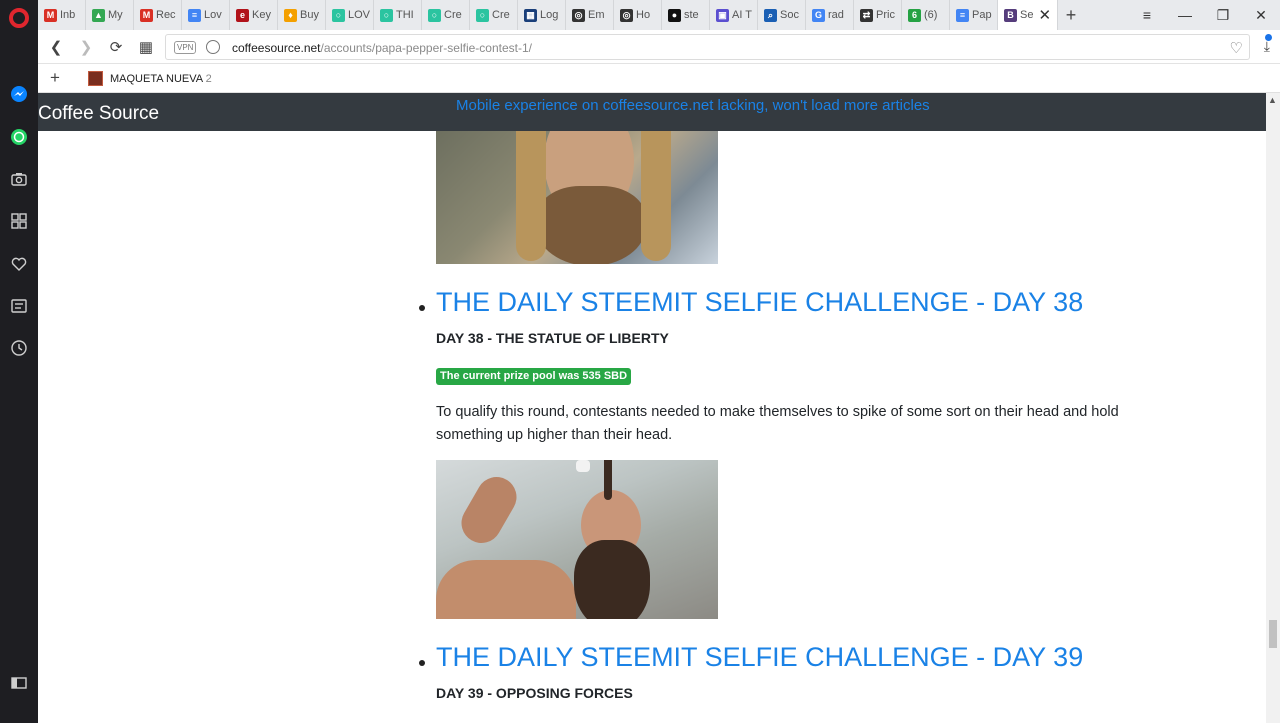  Describe the element at coordinates (426, 48) in the screenshot. I see `url-path: /accounts/papa-pepper-selfie-contest-1/` at that location.